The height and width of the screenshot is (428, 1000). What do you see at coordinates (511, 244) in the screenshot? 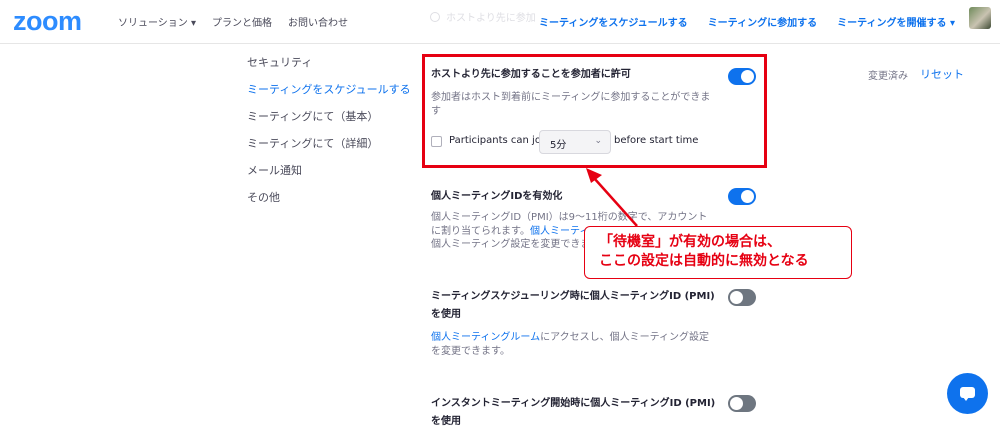
I see `enable-pmi-desc-3: 個人ミーティング設定を変更できま` at bounding box center [511, 244].